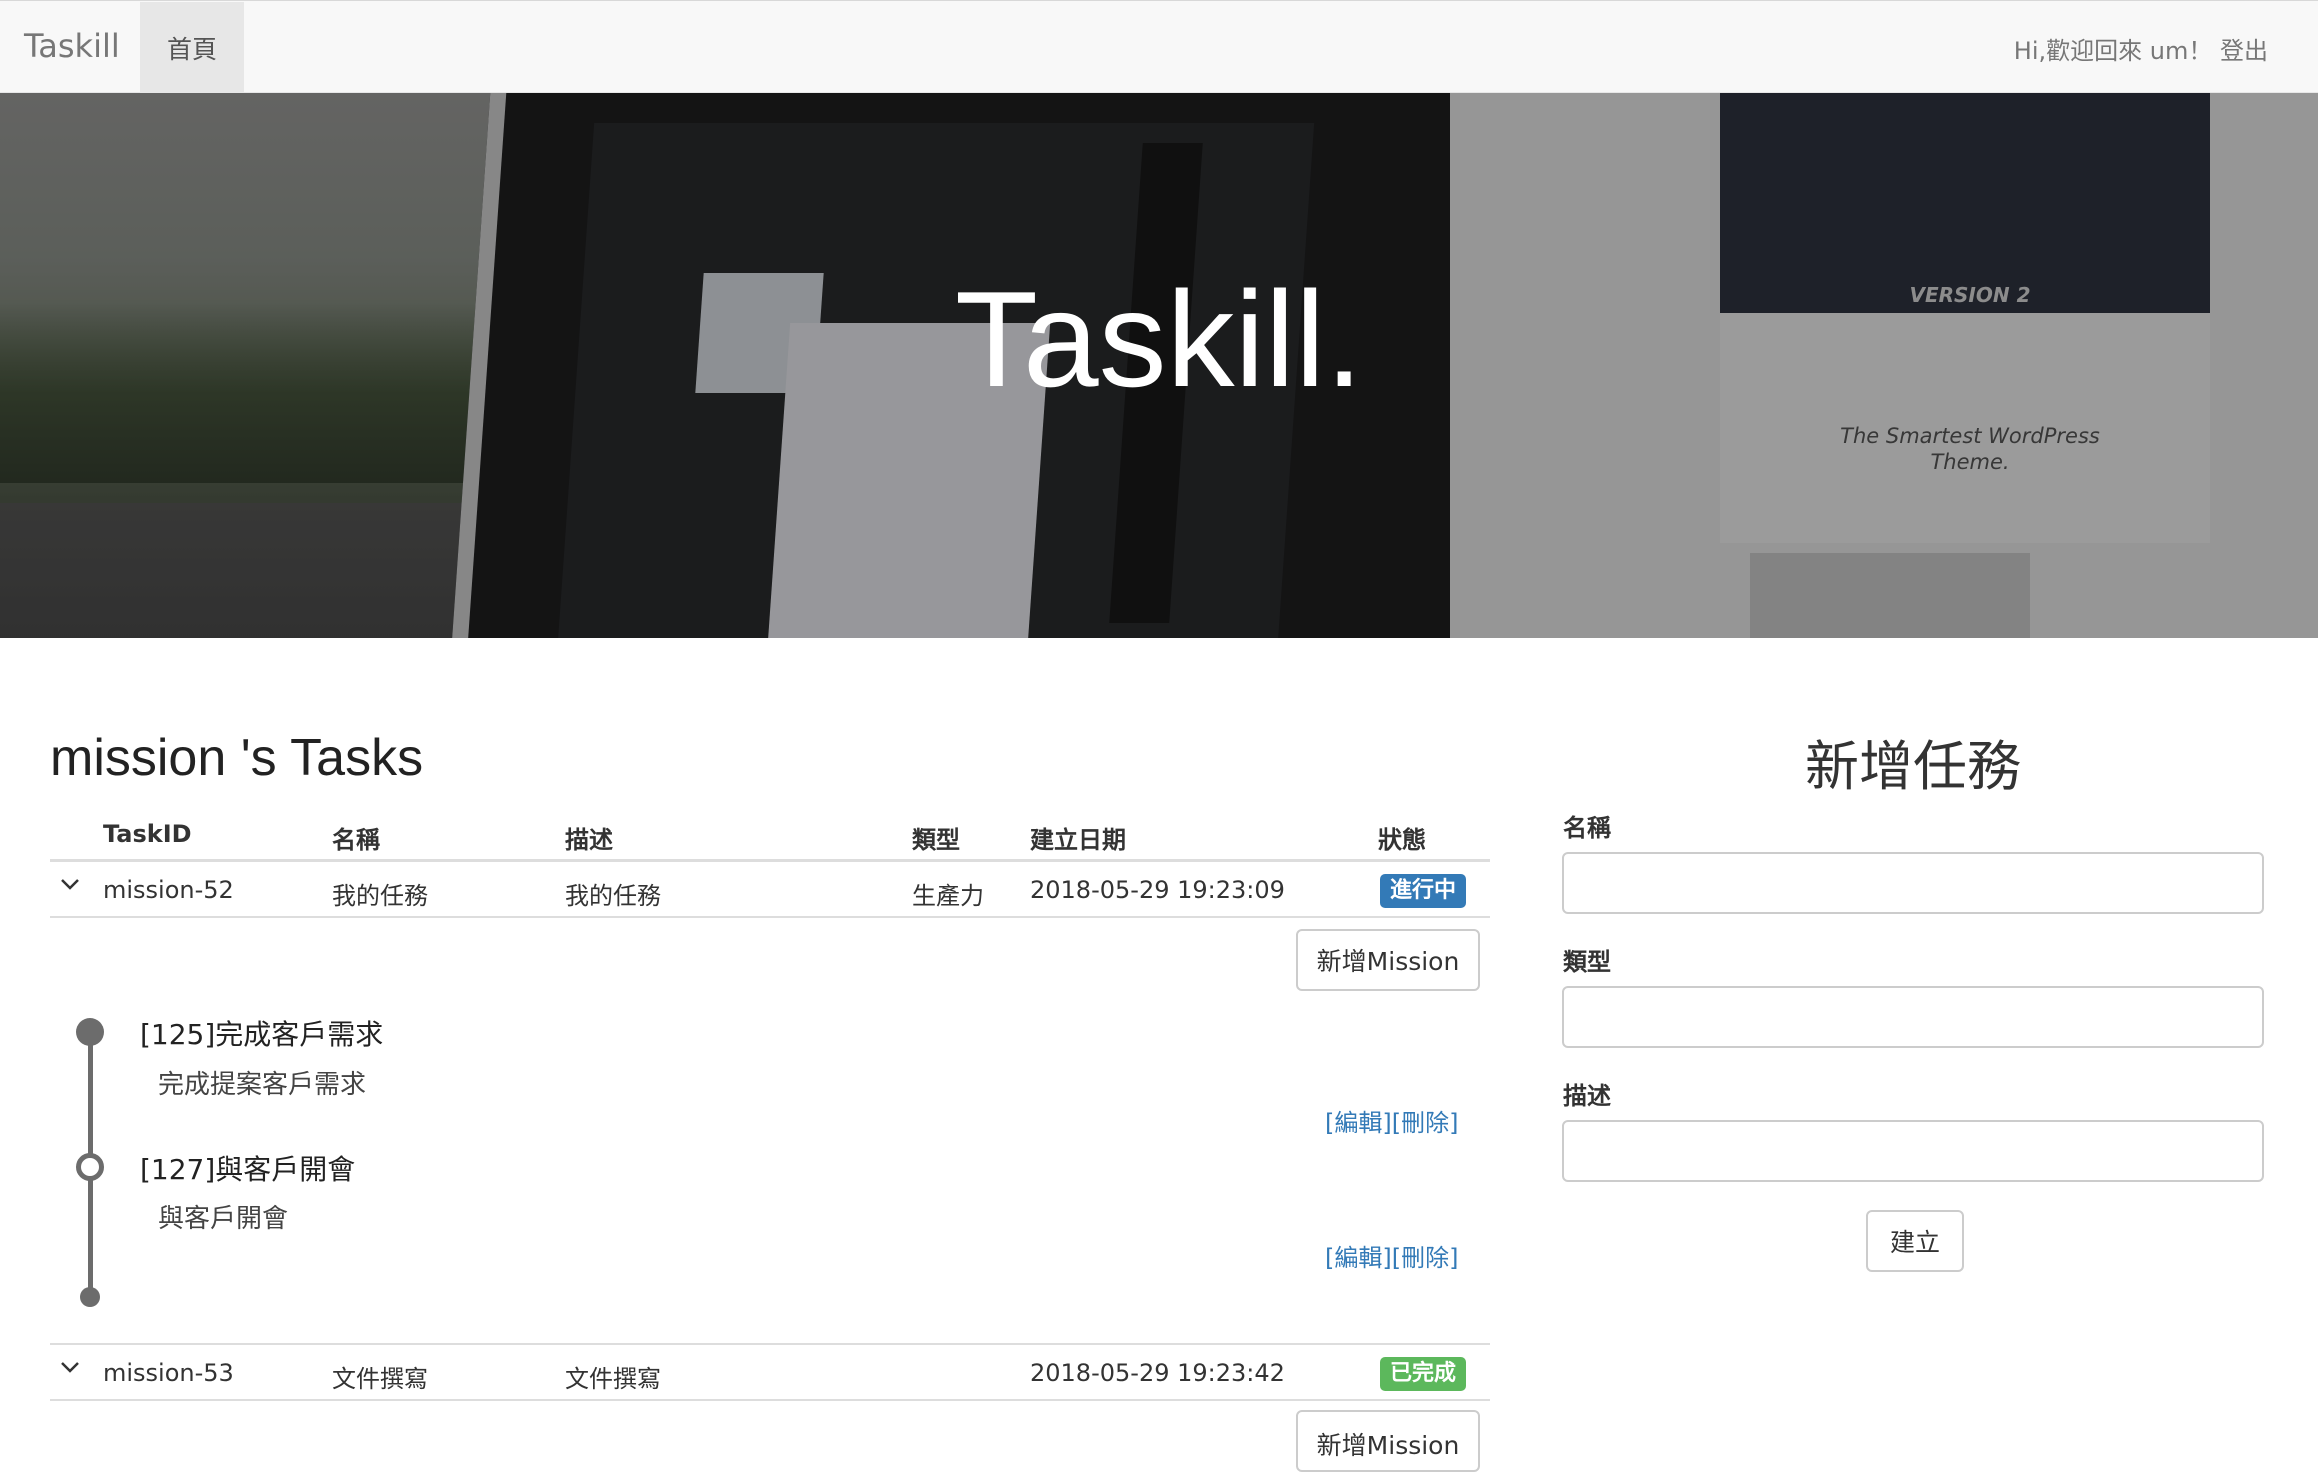 This screenshot has width=2318, height=1472. I want to click on mission-desc: 與客戶開會, so click(223, 1219).